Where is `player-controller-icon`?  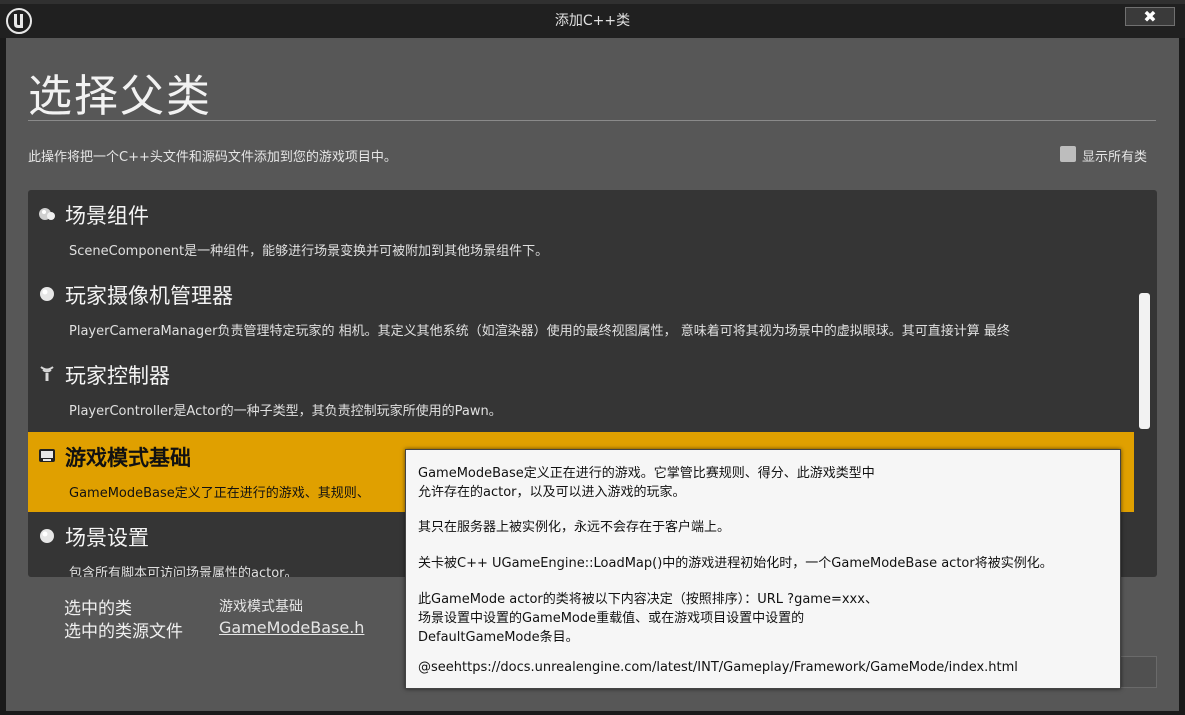 player-controller-icon is located at coordinates (47, 373).